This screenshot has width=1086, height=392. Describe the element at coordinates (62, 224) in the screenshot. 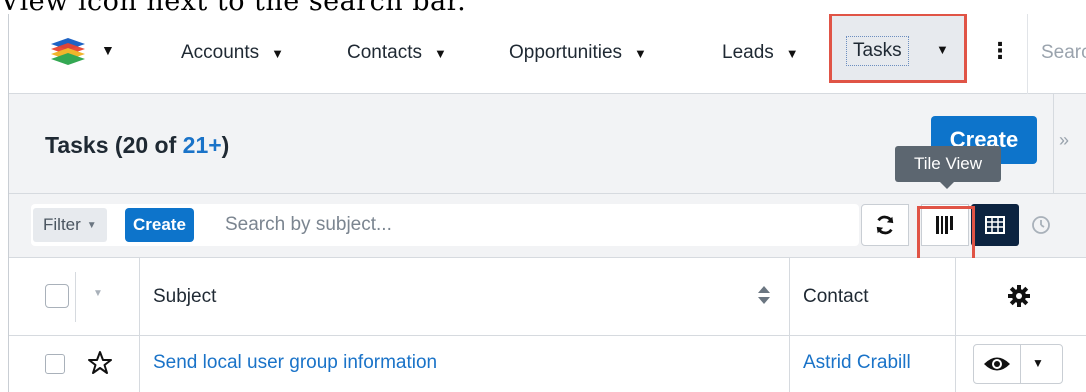

I see `filter-label: Filter` at that location.